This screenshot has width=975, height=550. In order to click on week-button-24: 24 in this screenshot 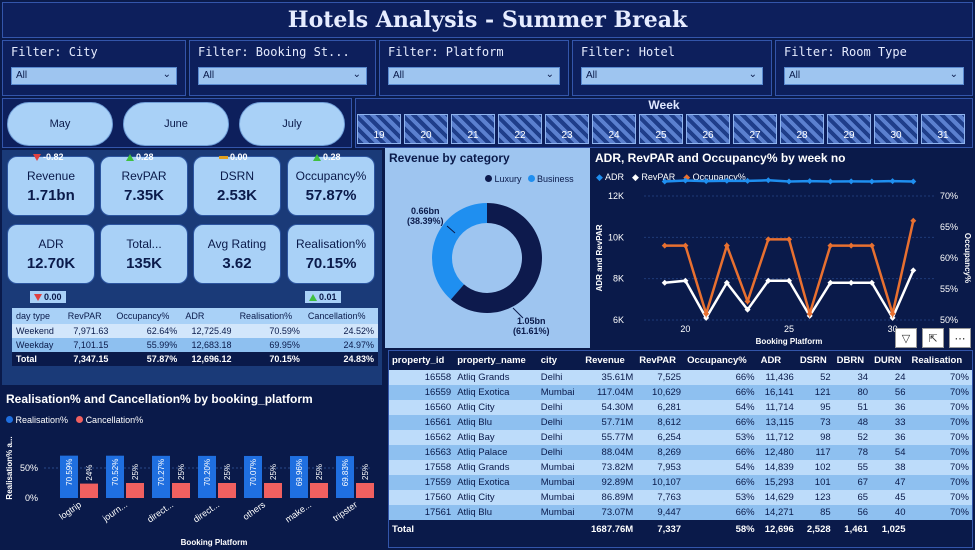, I will do `click(614, 129)`.